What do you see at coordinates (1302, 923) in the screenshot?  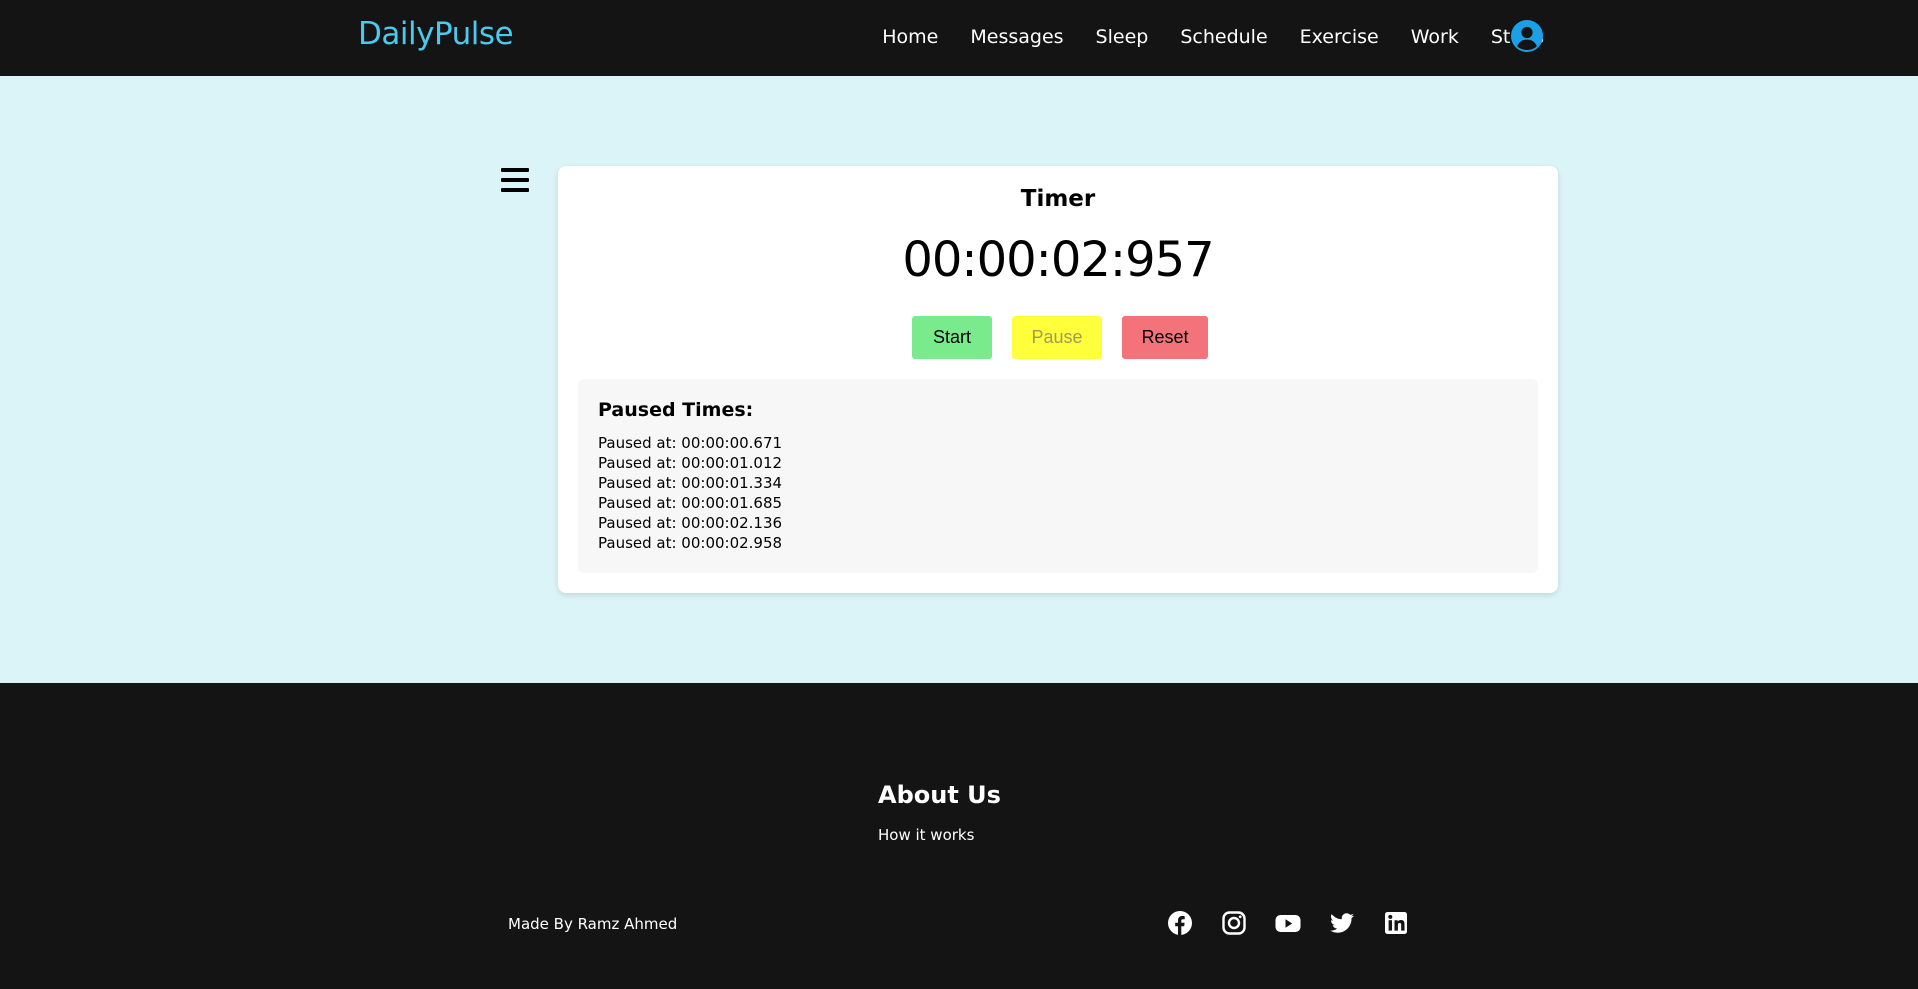 I see `social-links` at bounding box center [1302, 923].